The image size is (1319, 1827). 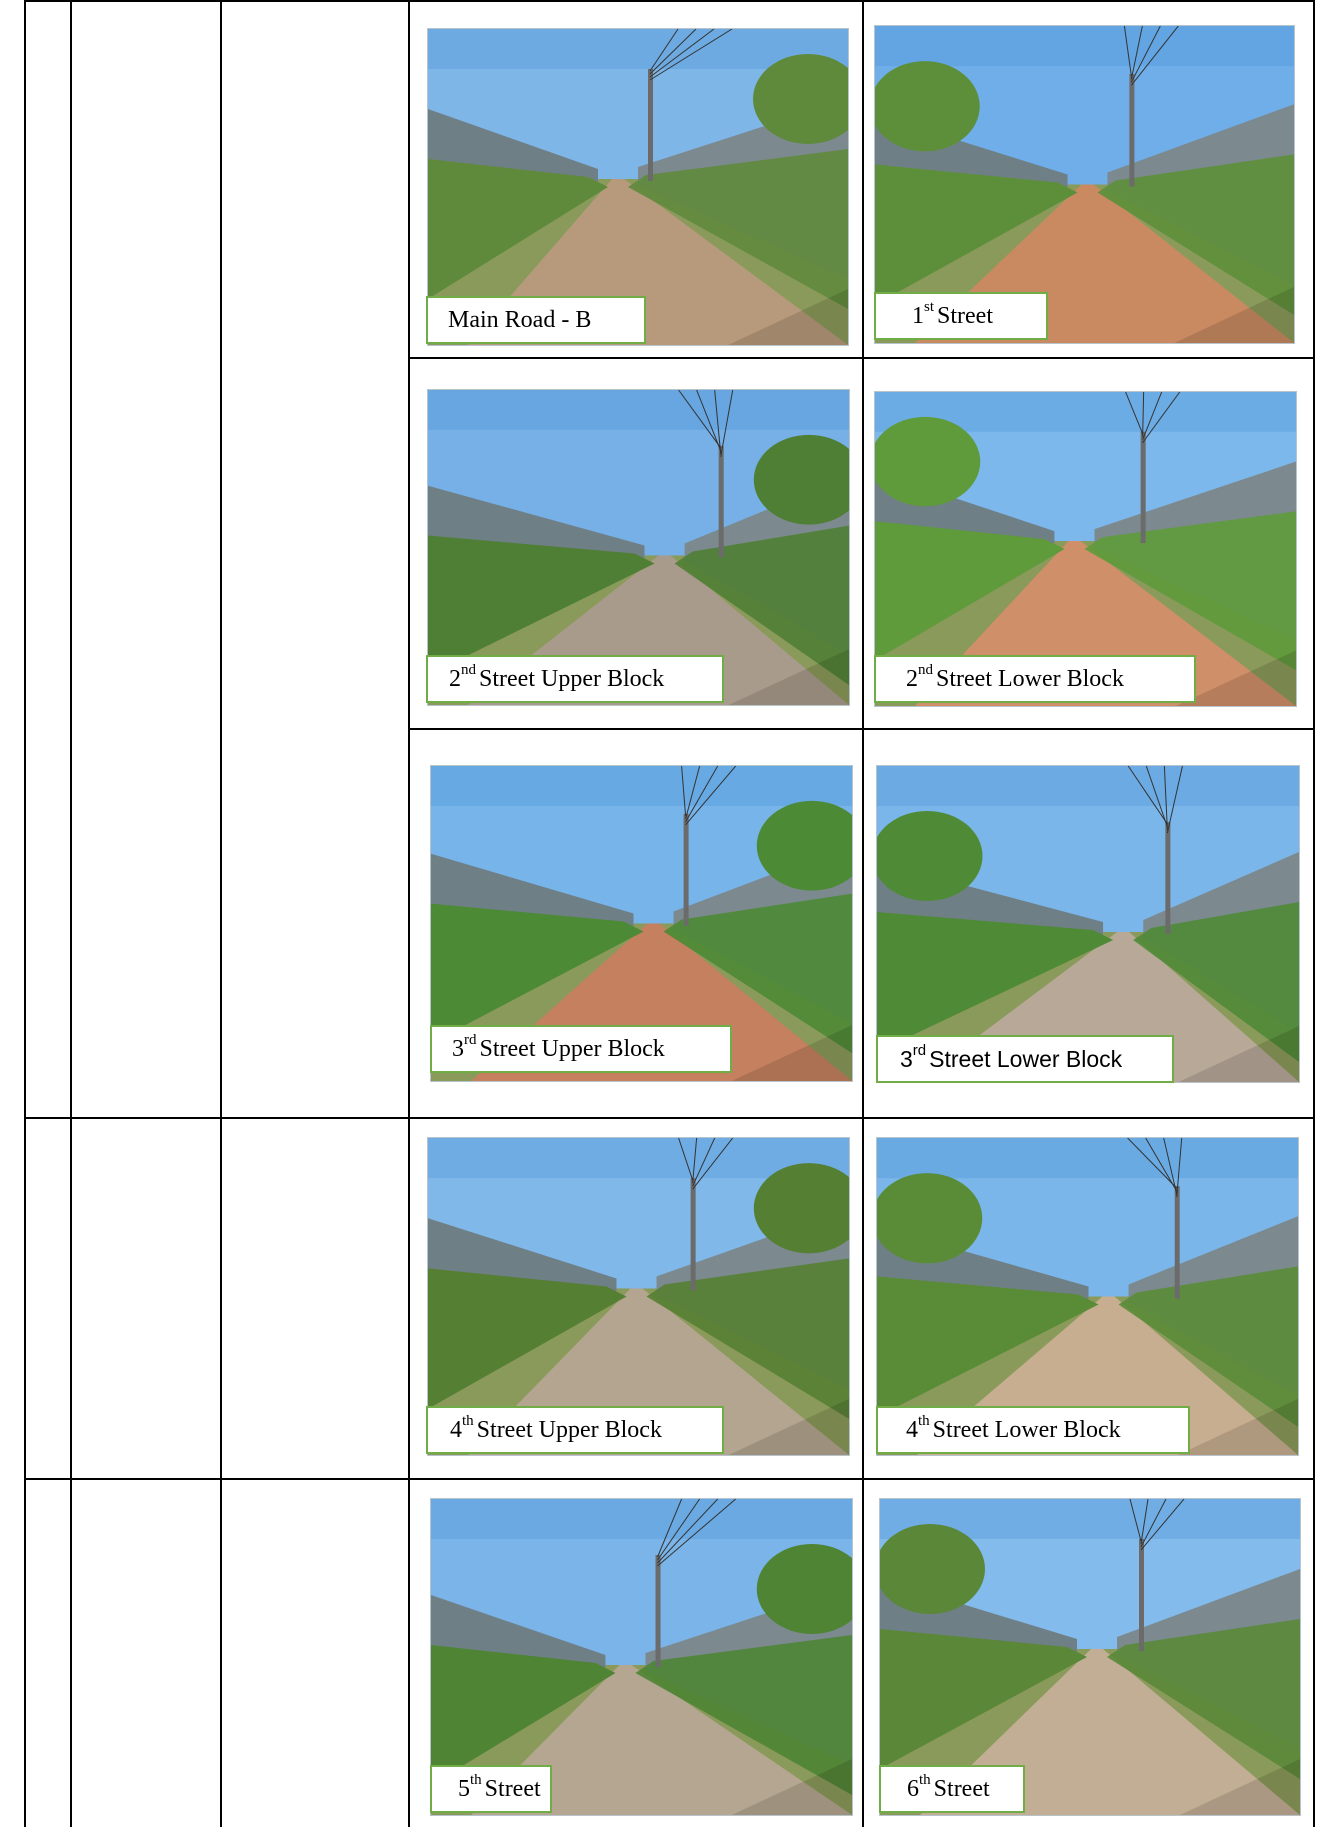 I want to click on caption-ordinal-number: 6, so click(x=913, y=1788).